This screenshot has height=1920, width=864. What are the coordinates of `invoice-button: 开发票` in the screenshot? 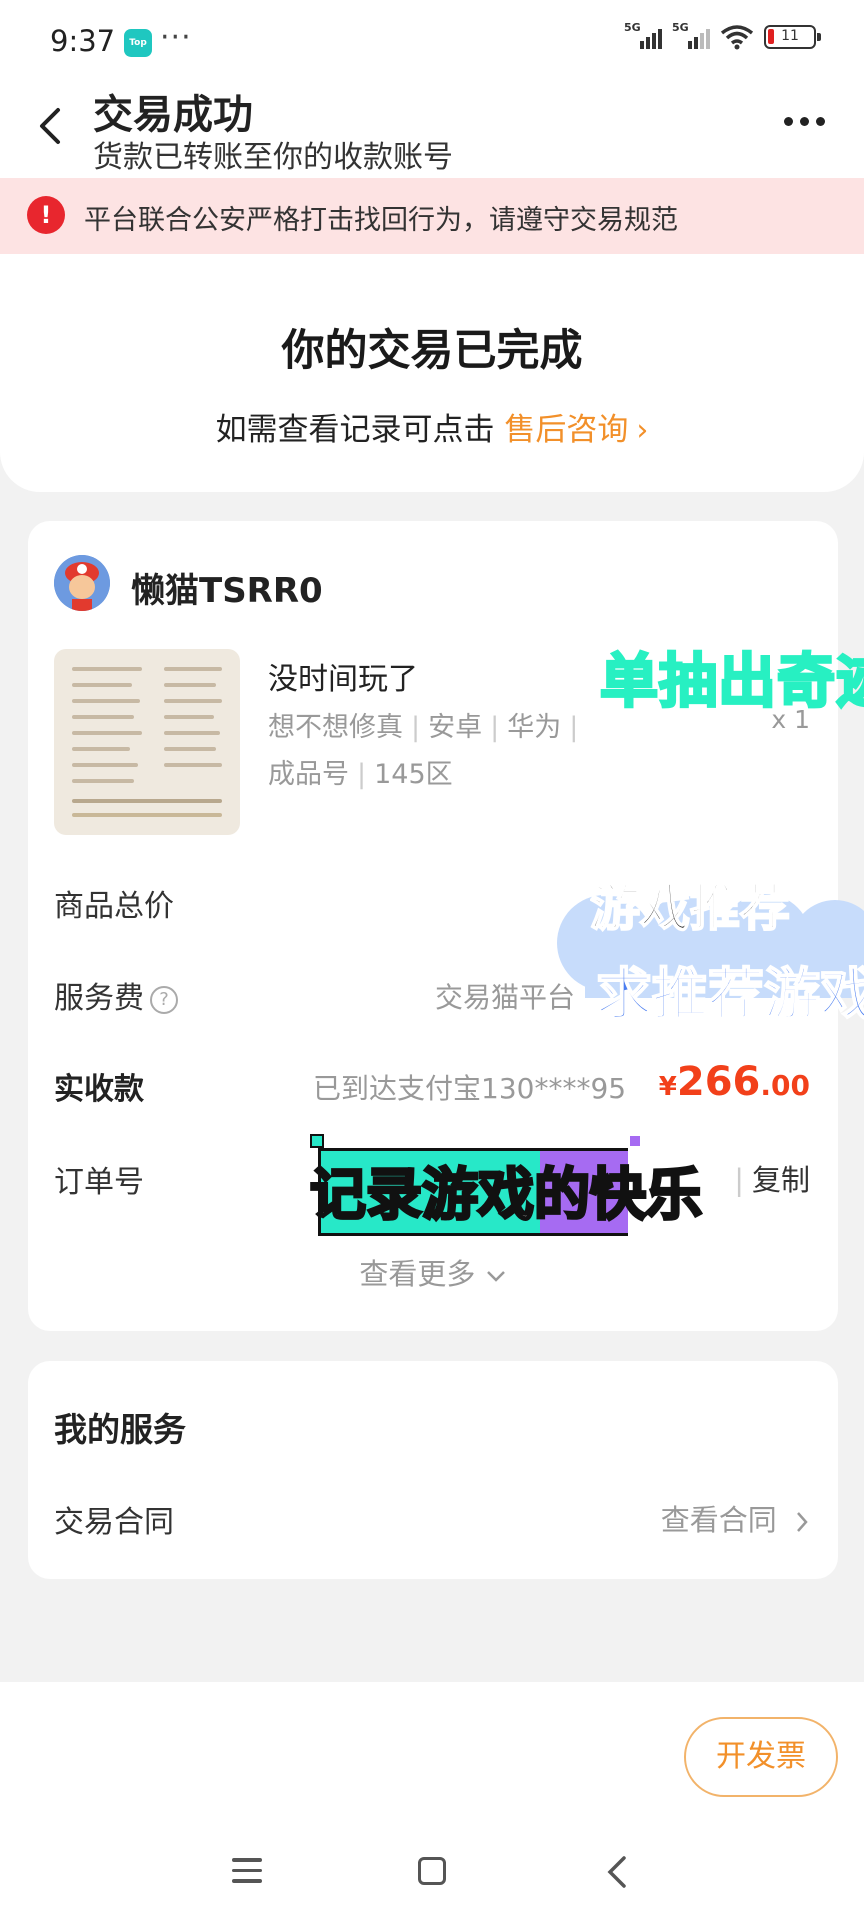 It's located at (761, 1757).